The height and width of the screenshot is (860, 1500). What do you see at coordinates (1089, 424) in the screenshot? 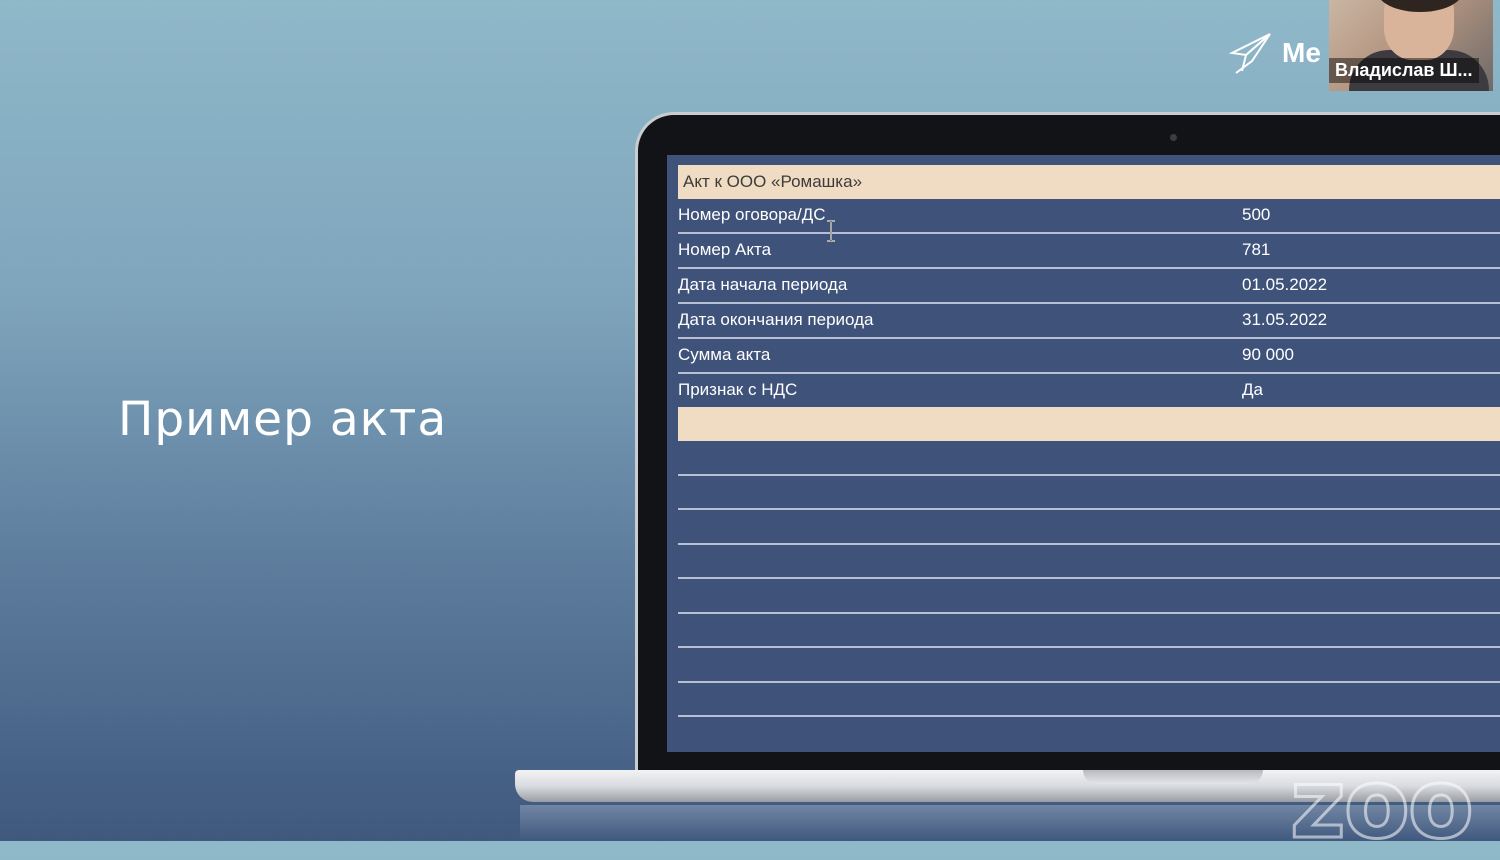
I see `table-separator-bar` at bounding box center [1089, 424].